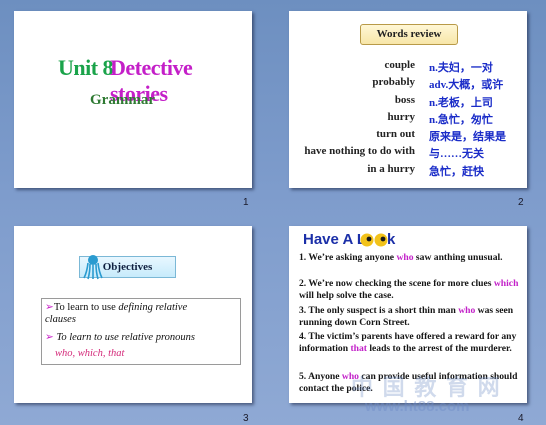 The width and height of the screenshot is (546, 425). What do you see at coordinates (521, 202) in the screenshot?
I see `slide-number: 2` at bounding box center [521, 202].